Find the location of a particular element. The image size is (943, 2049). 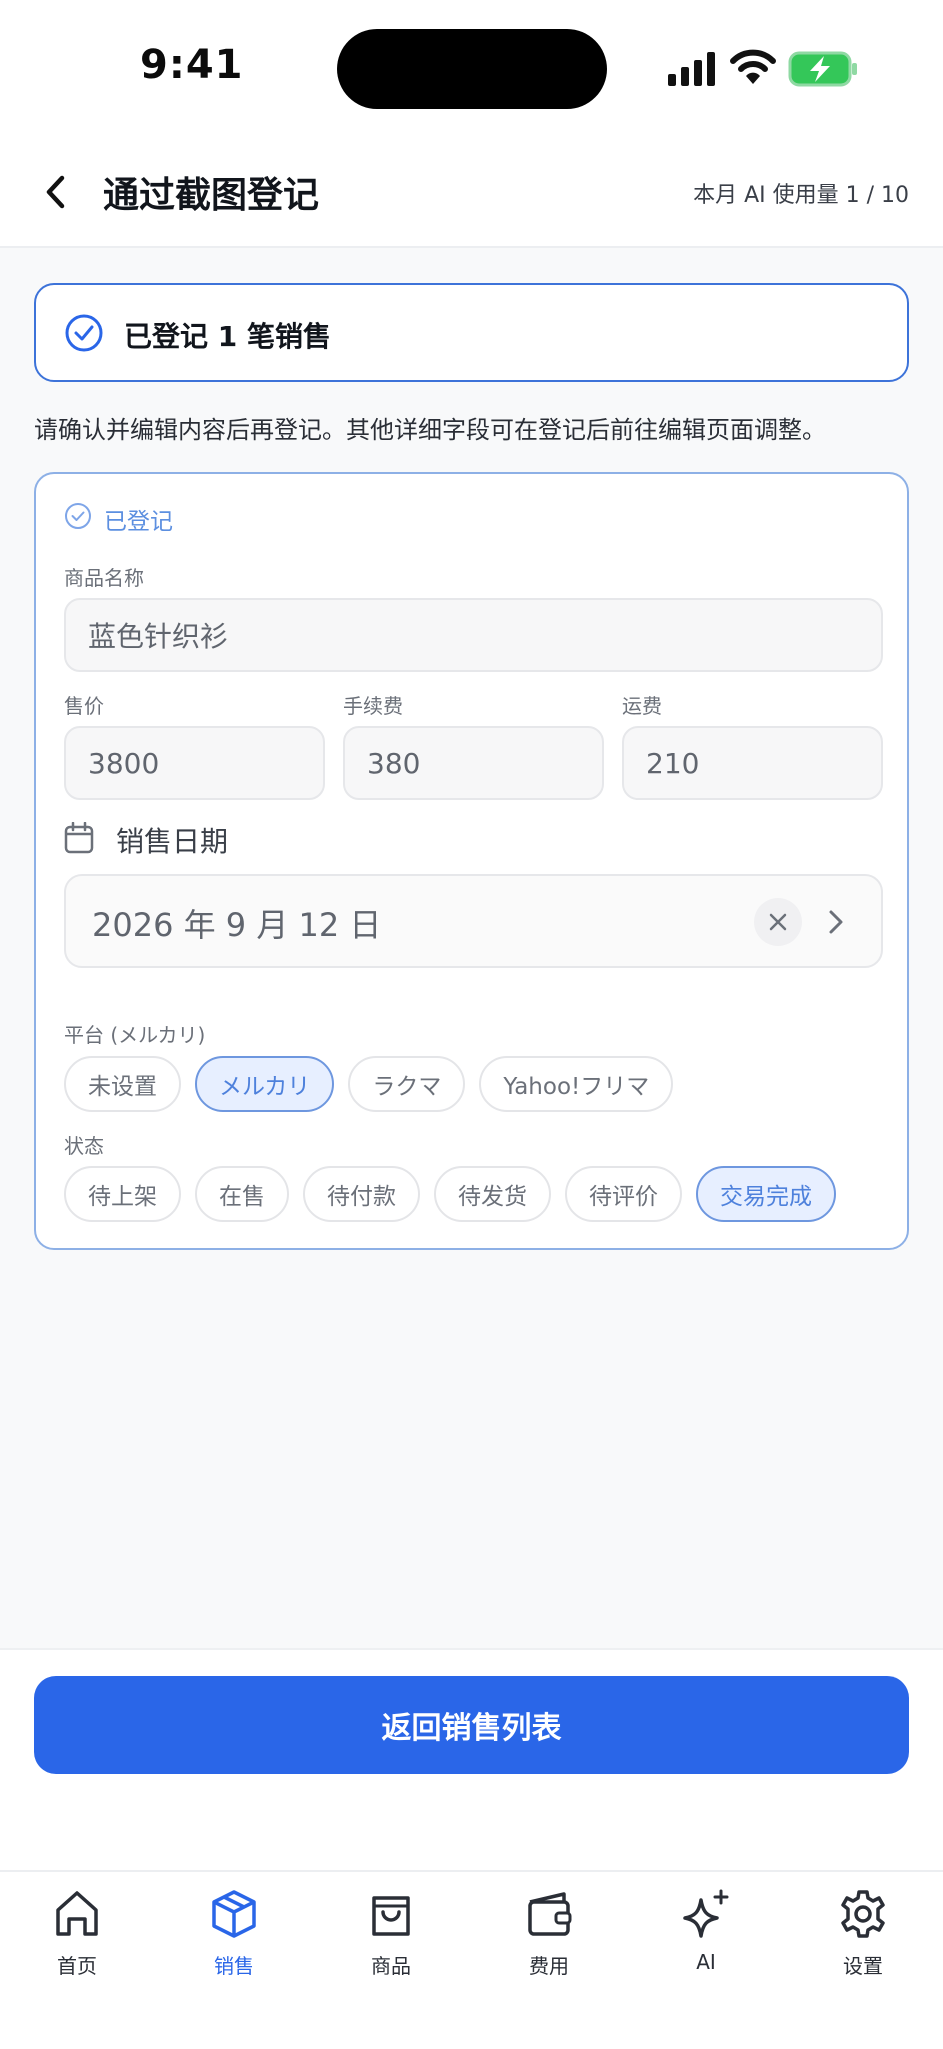

tab-ai: AI is located at coordinates (706, 1943).